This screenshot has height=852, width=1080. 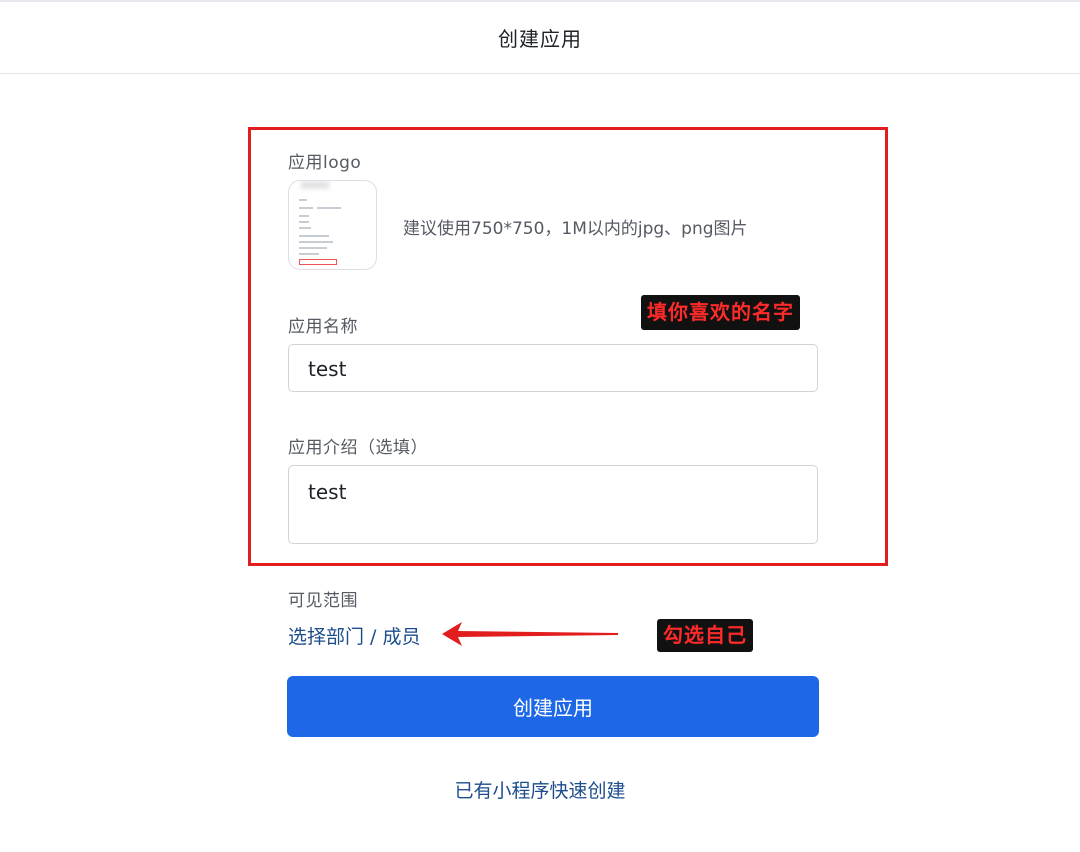 I want to click on app-intro-textarea: test, so click(x=553, y=504).